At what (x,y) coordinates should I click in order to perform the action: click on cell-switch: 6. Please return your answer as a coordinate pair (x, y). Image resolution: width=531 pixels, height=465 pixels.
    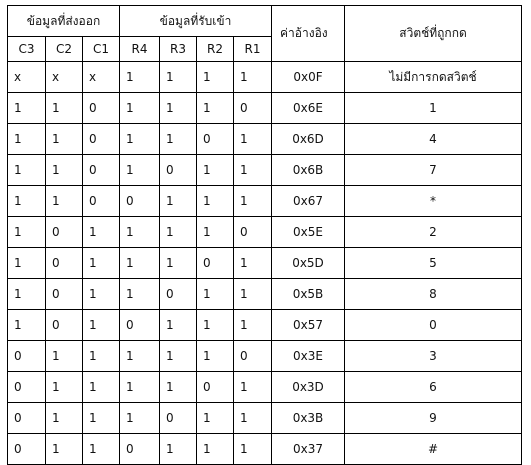
    Looking at the image, I should click on (433, 387).